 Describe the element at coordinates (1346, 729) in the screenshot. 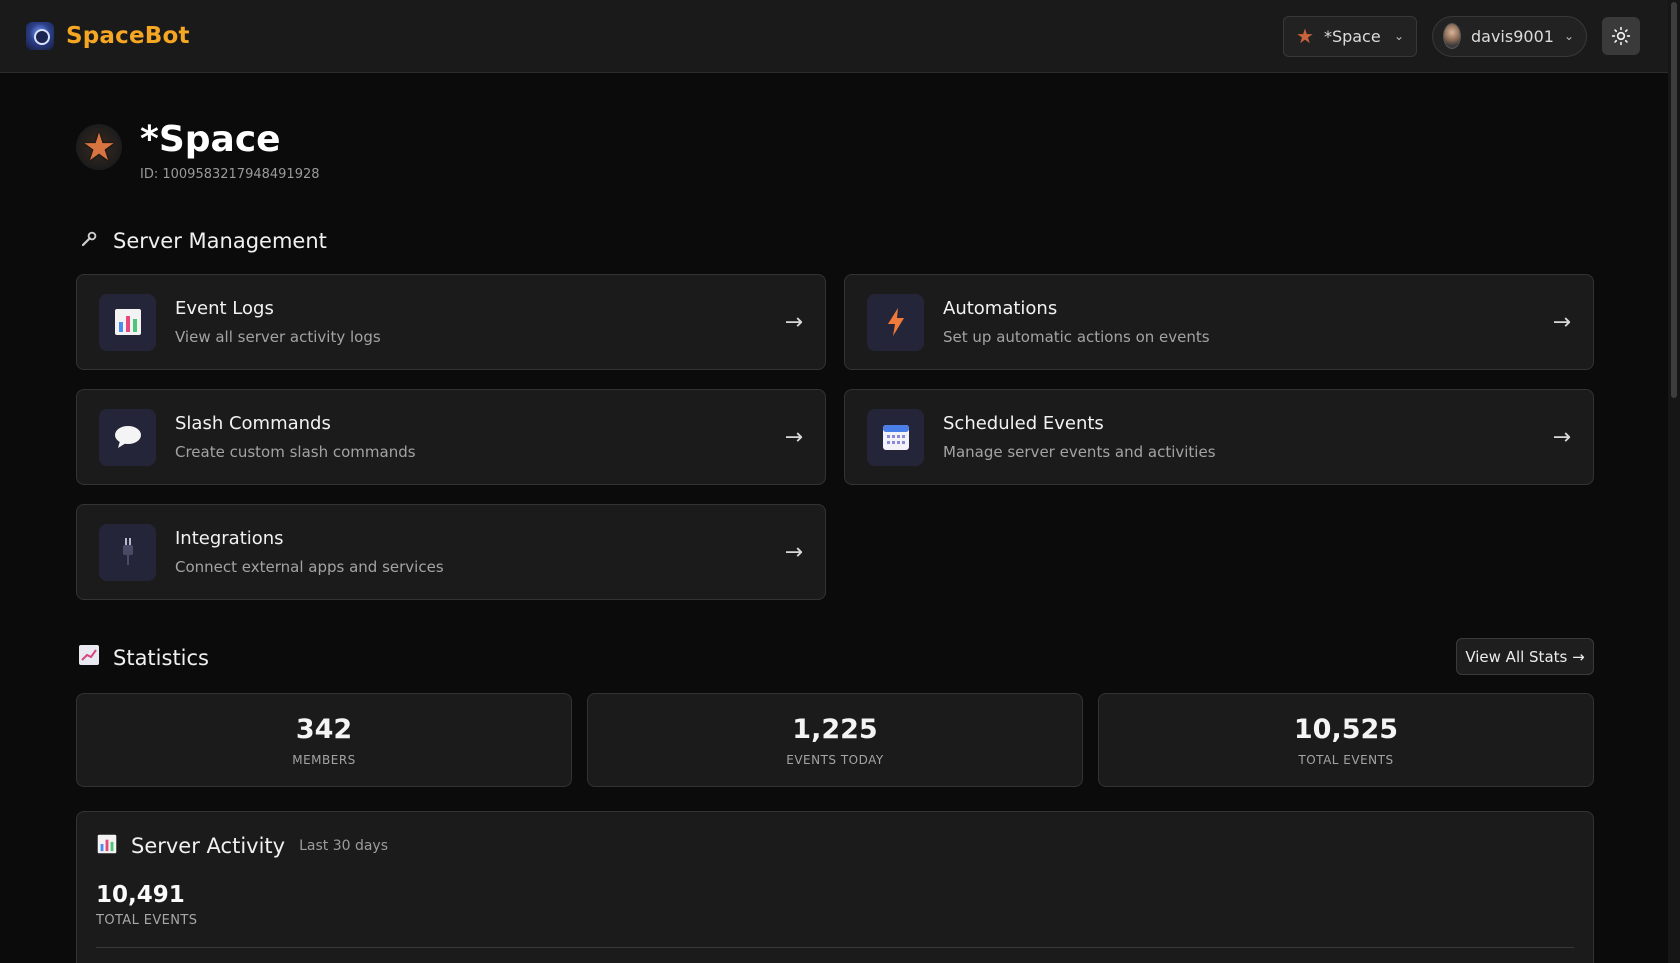

I see `stat-value: 10,525` at that location.